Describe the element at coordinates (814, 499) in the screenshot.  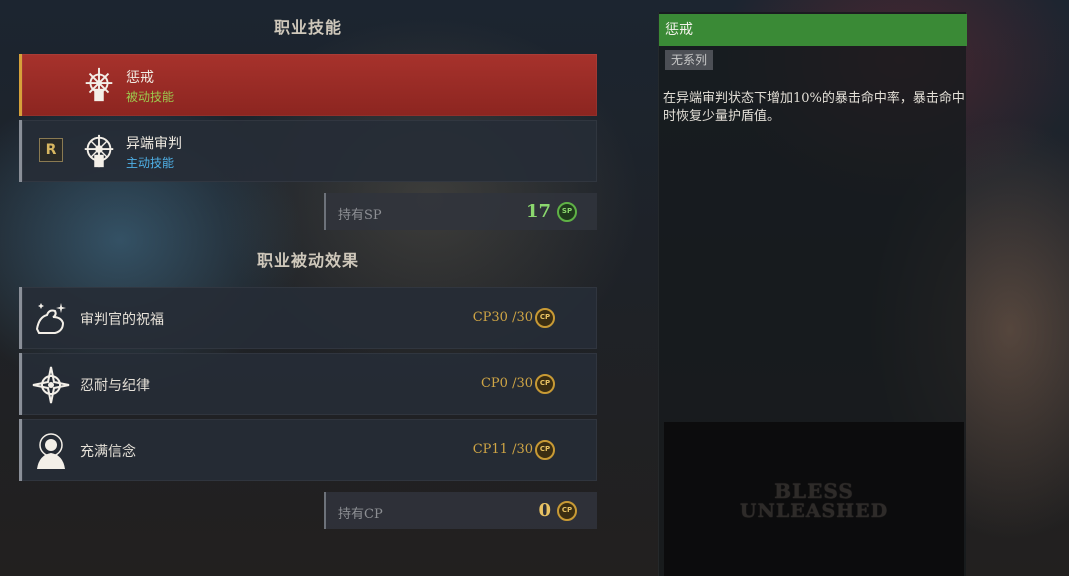
I see `skill-preview-video: BLESS UNLEASHED` at that location.